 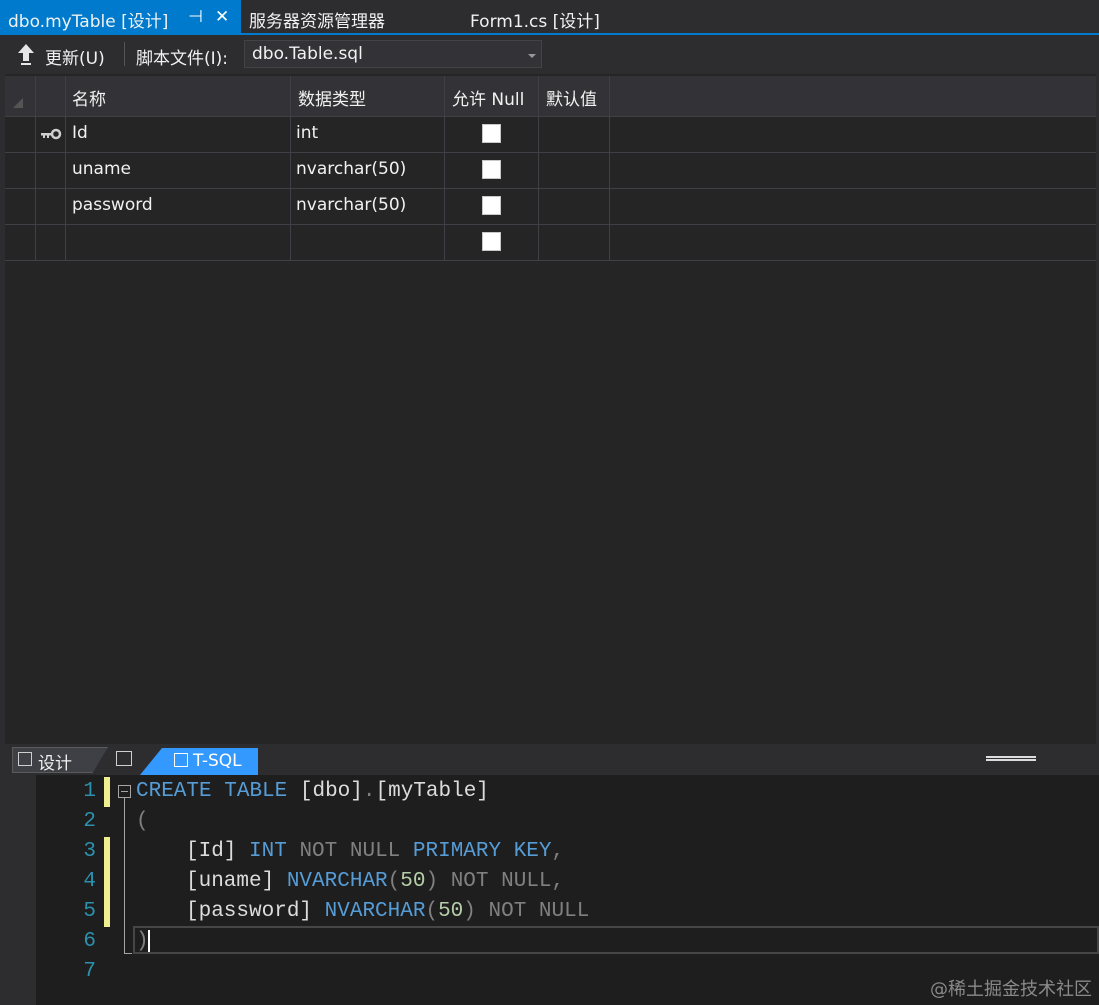 I want to click on update-arrow-icon, so click(x=26, y=54).